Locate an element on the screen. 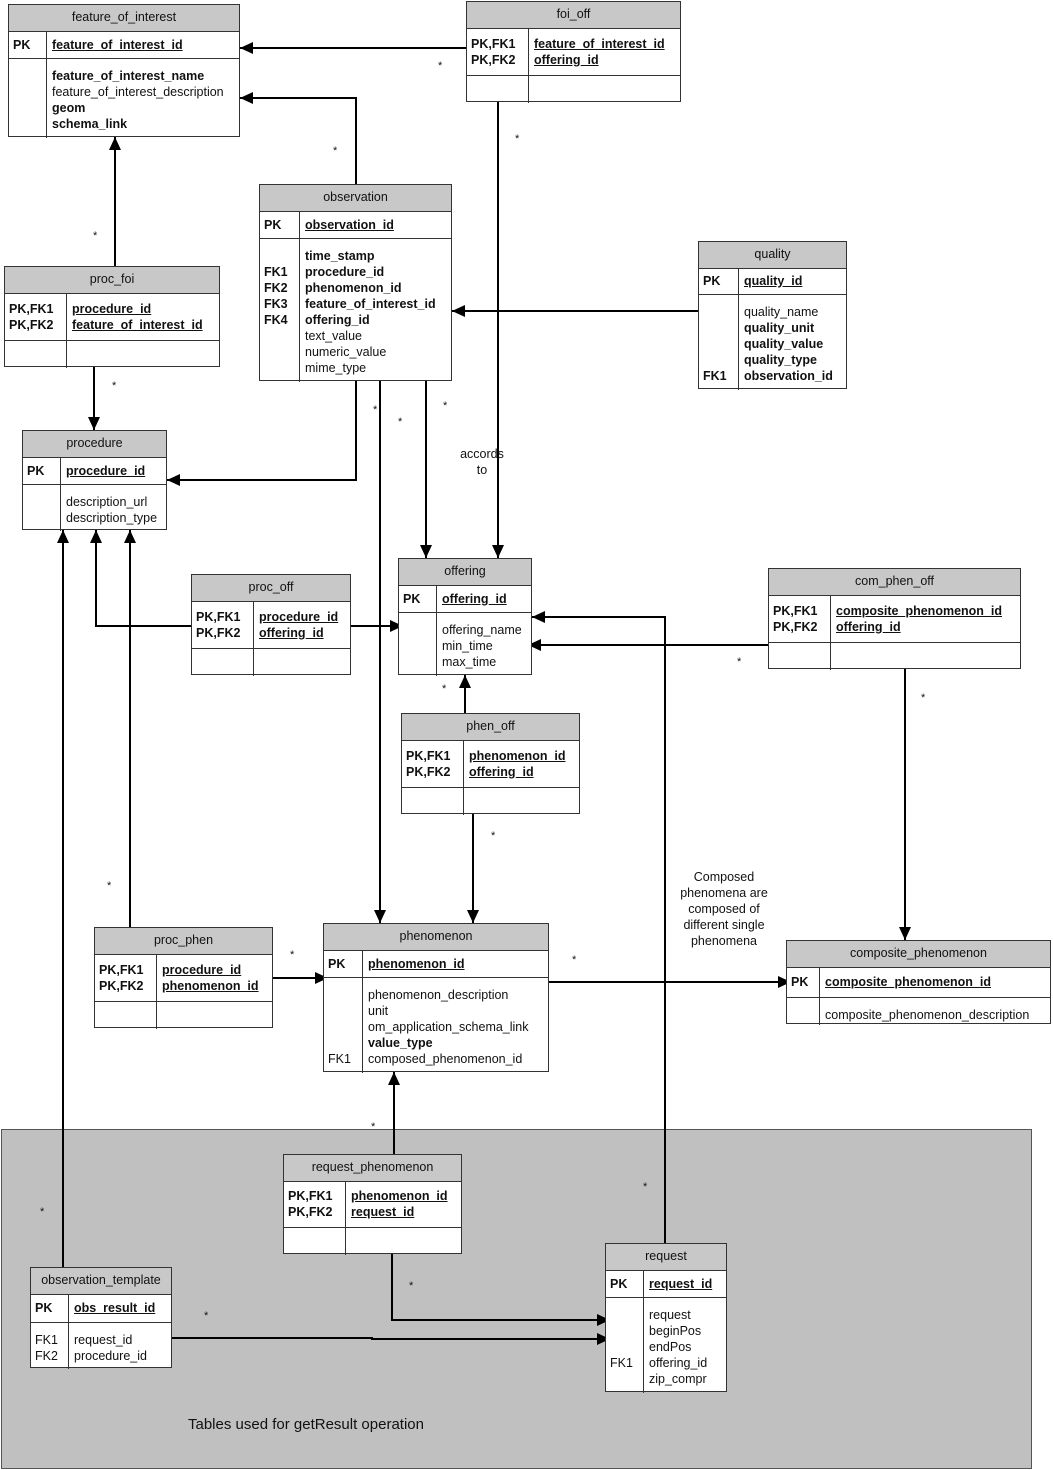  relationship-request-to-offering is located at coordinates (599, 927).